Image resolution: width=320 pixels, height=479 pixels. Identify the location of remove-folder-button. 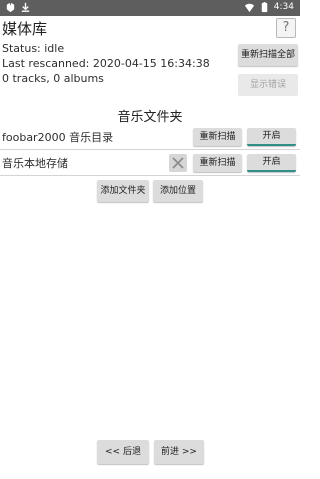
(178, 163).